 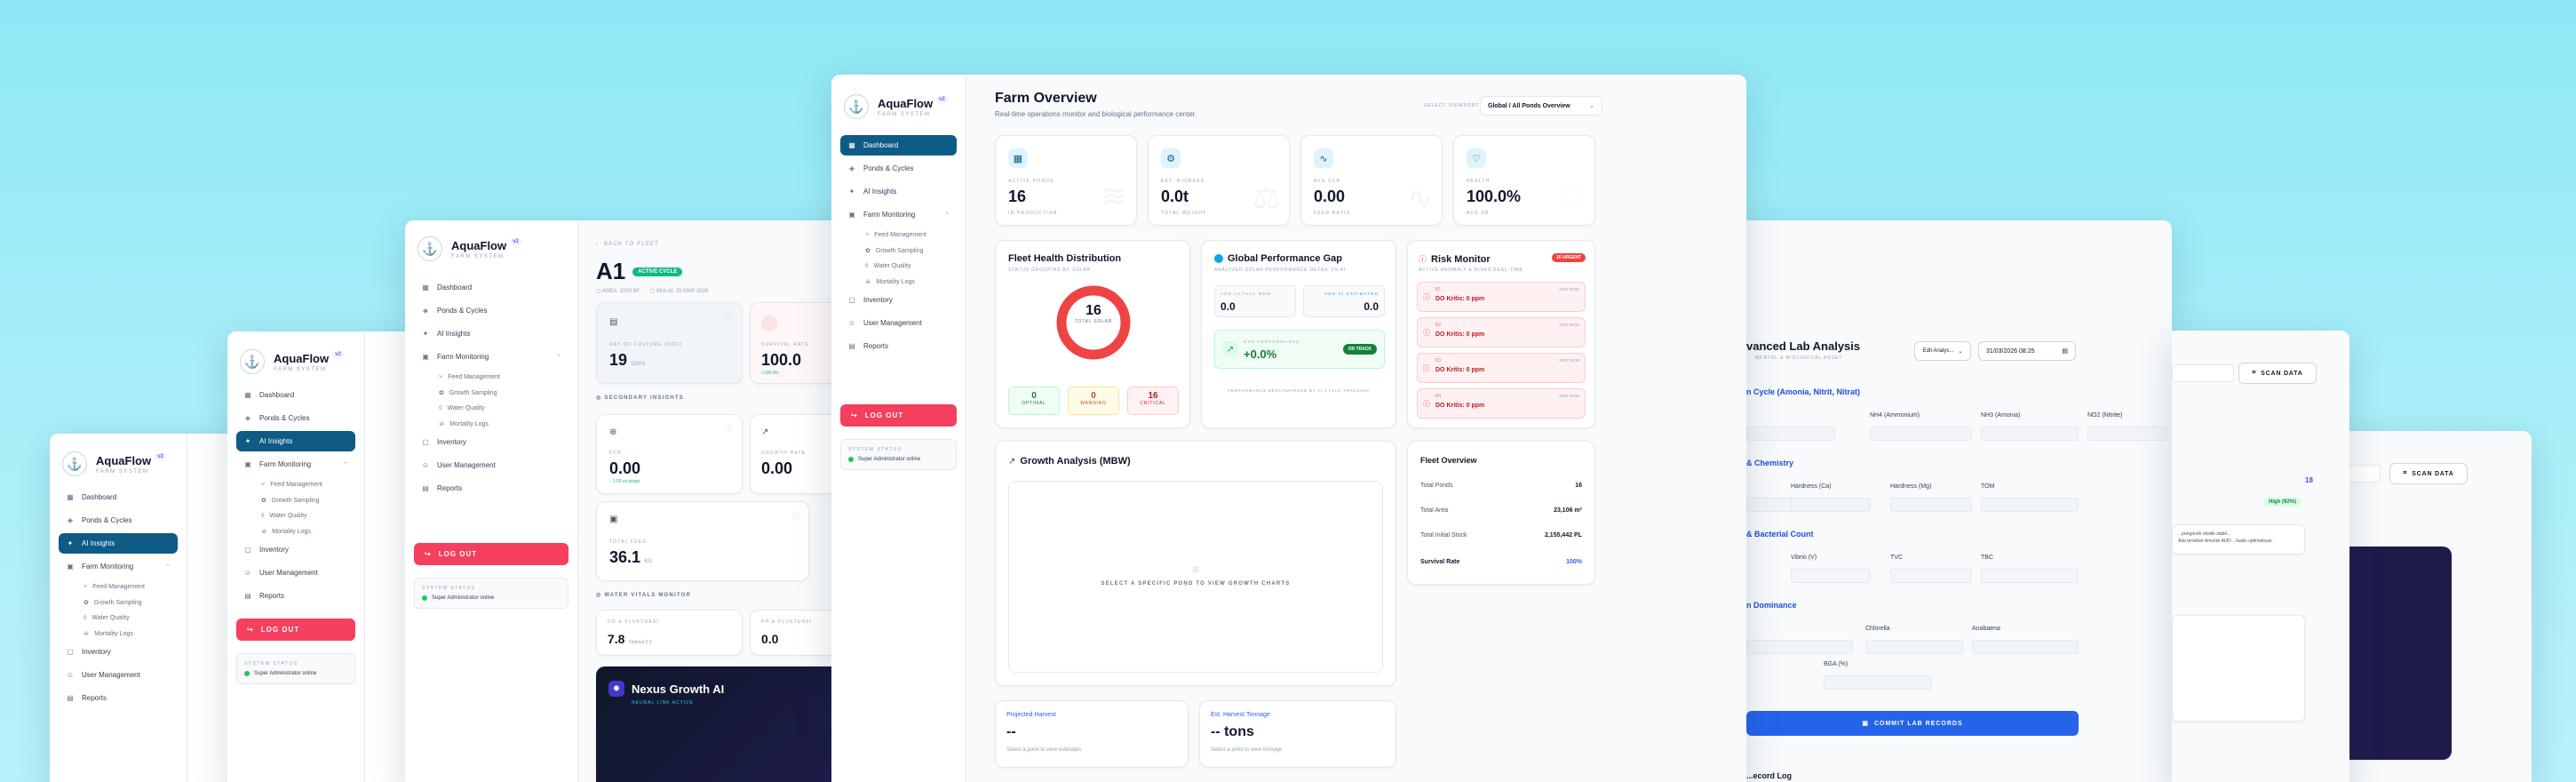 I want to click on risk-row: ⓘ B2 DO Kritis: 0 ppm JUST NOW, so click(x=1501, y=332).